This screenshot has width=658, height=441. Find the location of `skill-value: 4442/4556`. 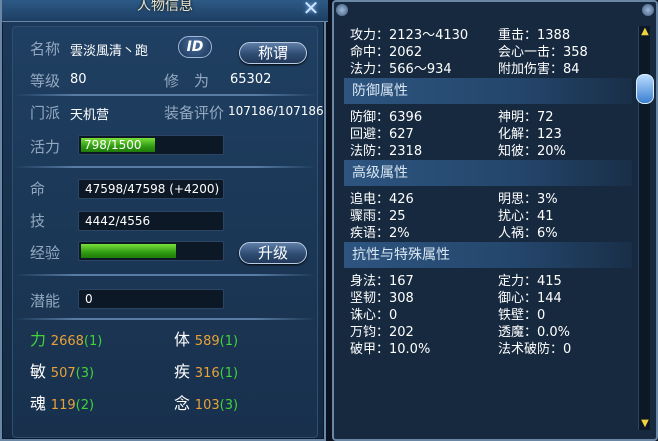

skill-value: 4442/4556 is located at coordinates (151, 221).